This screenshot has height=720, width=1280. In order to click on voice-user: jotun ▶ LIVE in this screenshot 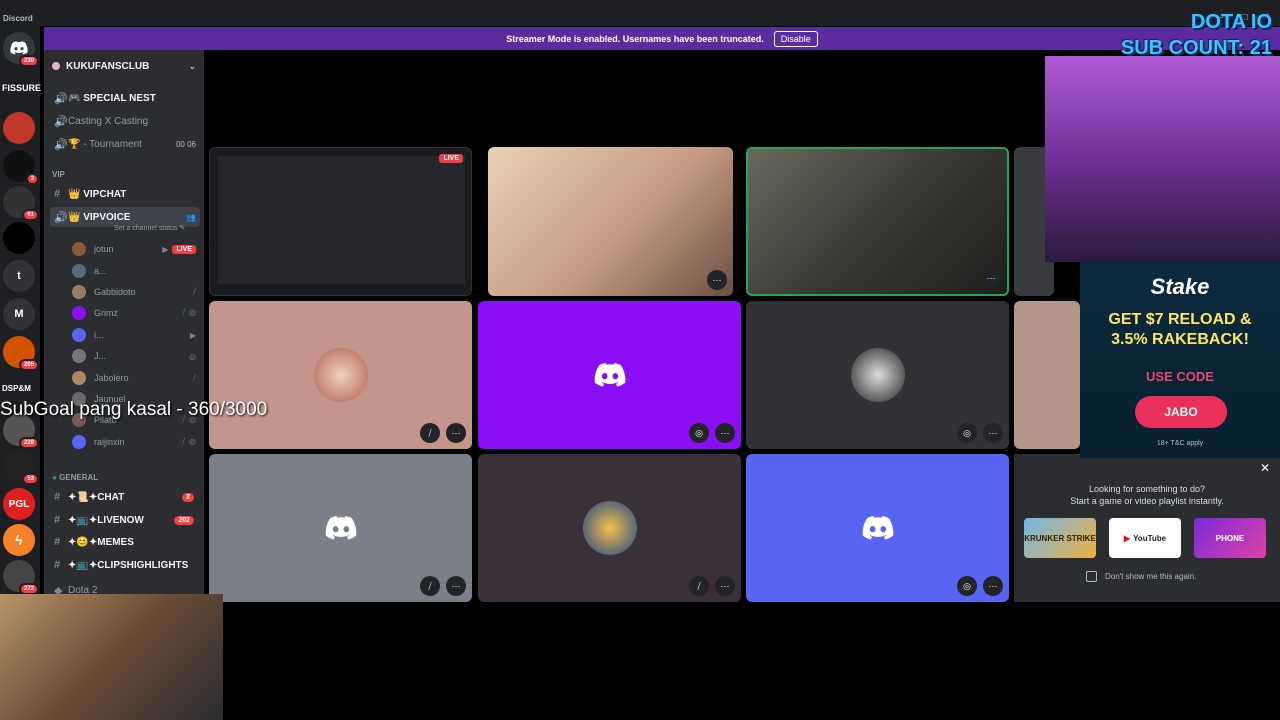, I will do `click(136, 249)`.